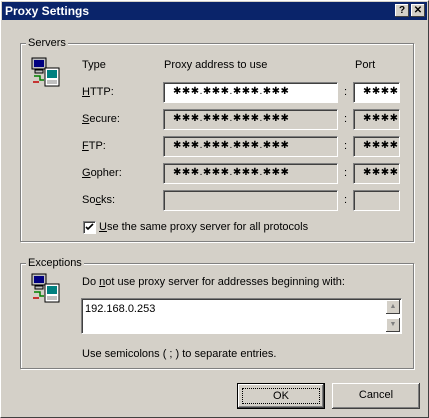 This screenshot has height=418, width=429. Describe the element at coordinates (376, 396) in the screenshot. I see `cancel-button: Cancel` at that location.